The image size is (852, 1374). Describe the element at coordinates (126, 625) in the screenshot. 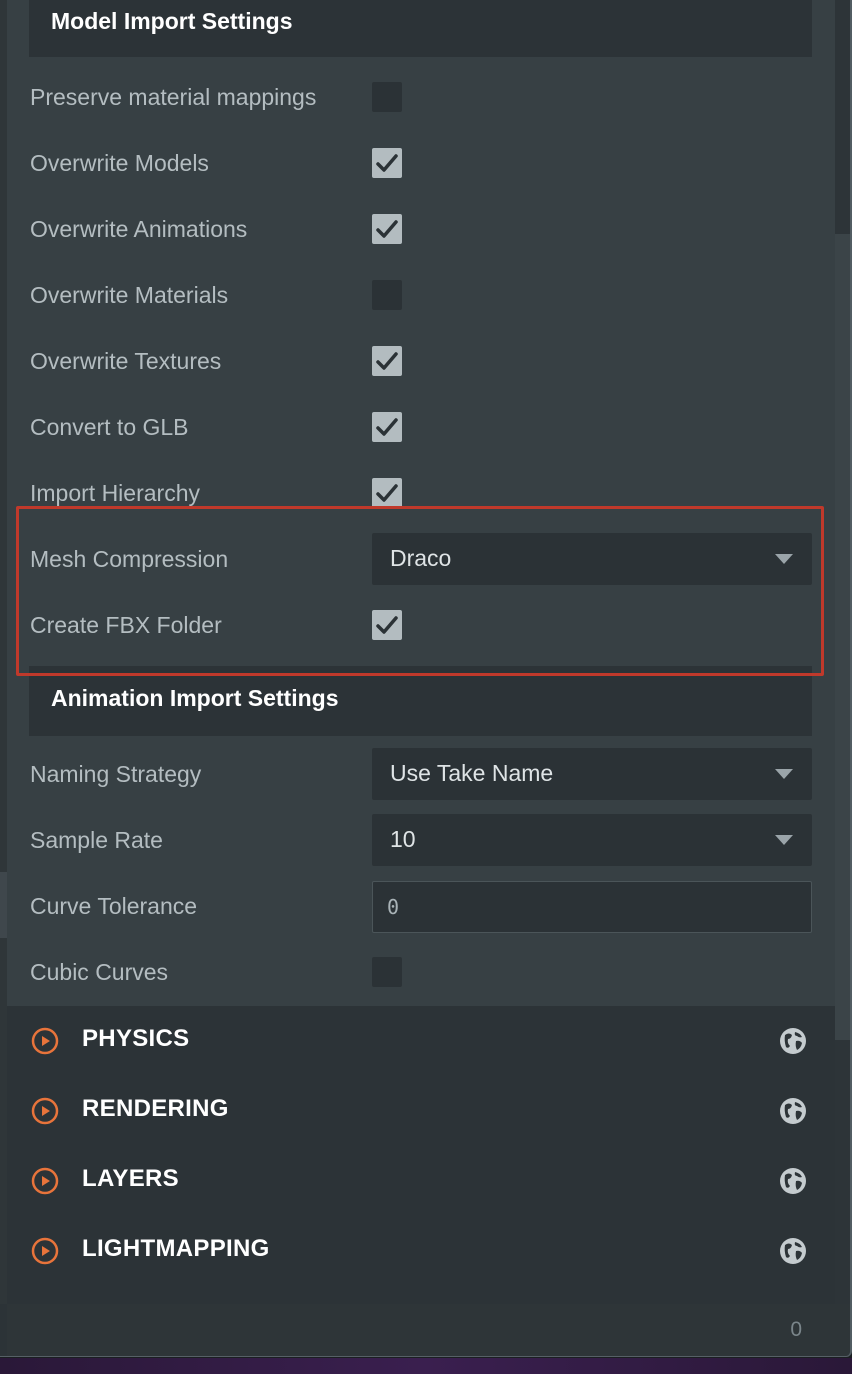

I see `create-fbx-folder-label: Create FBX Folder` at that location.